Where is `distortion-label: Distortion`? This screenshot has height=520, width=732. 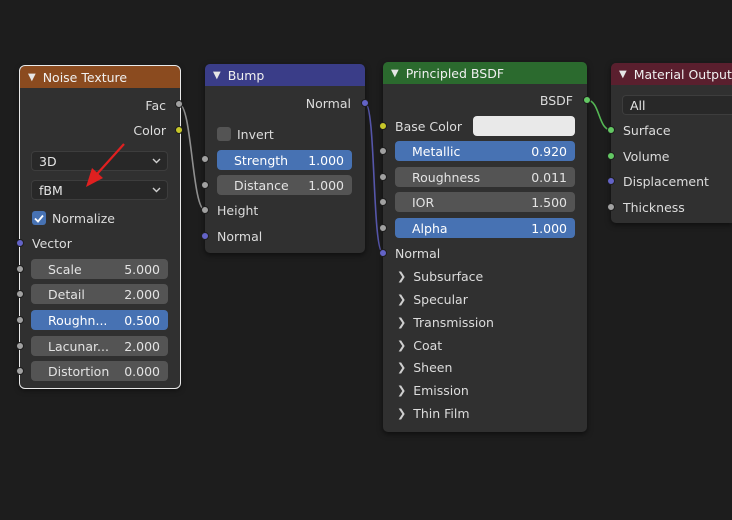
distortion-label: Distortion is located at coordinates (79, 371).